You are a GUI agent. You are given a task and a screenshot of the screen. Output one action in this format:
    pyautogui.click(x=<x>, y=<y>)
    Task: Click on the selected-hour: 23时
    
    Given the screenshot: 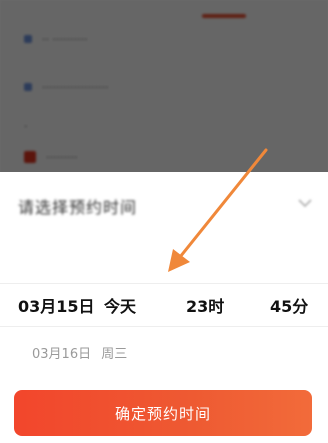 What is the action you would take?
    pyautogui.click(x=205, y=305)
    